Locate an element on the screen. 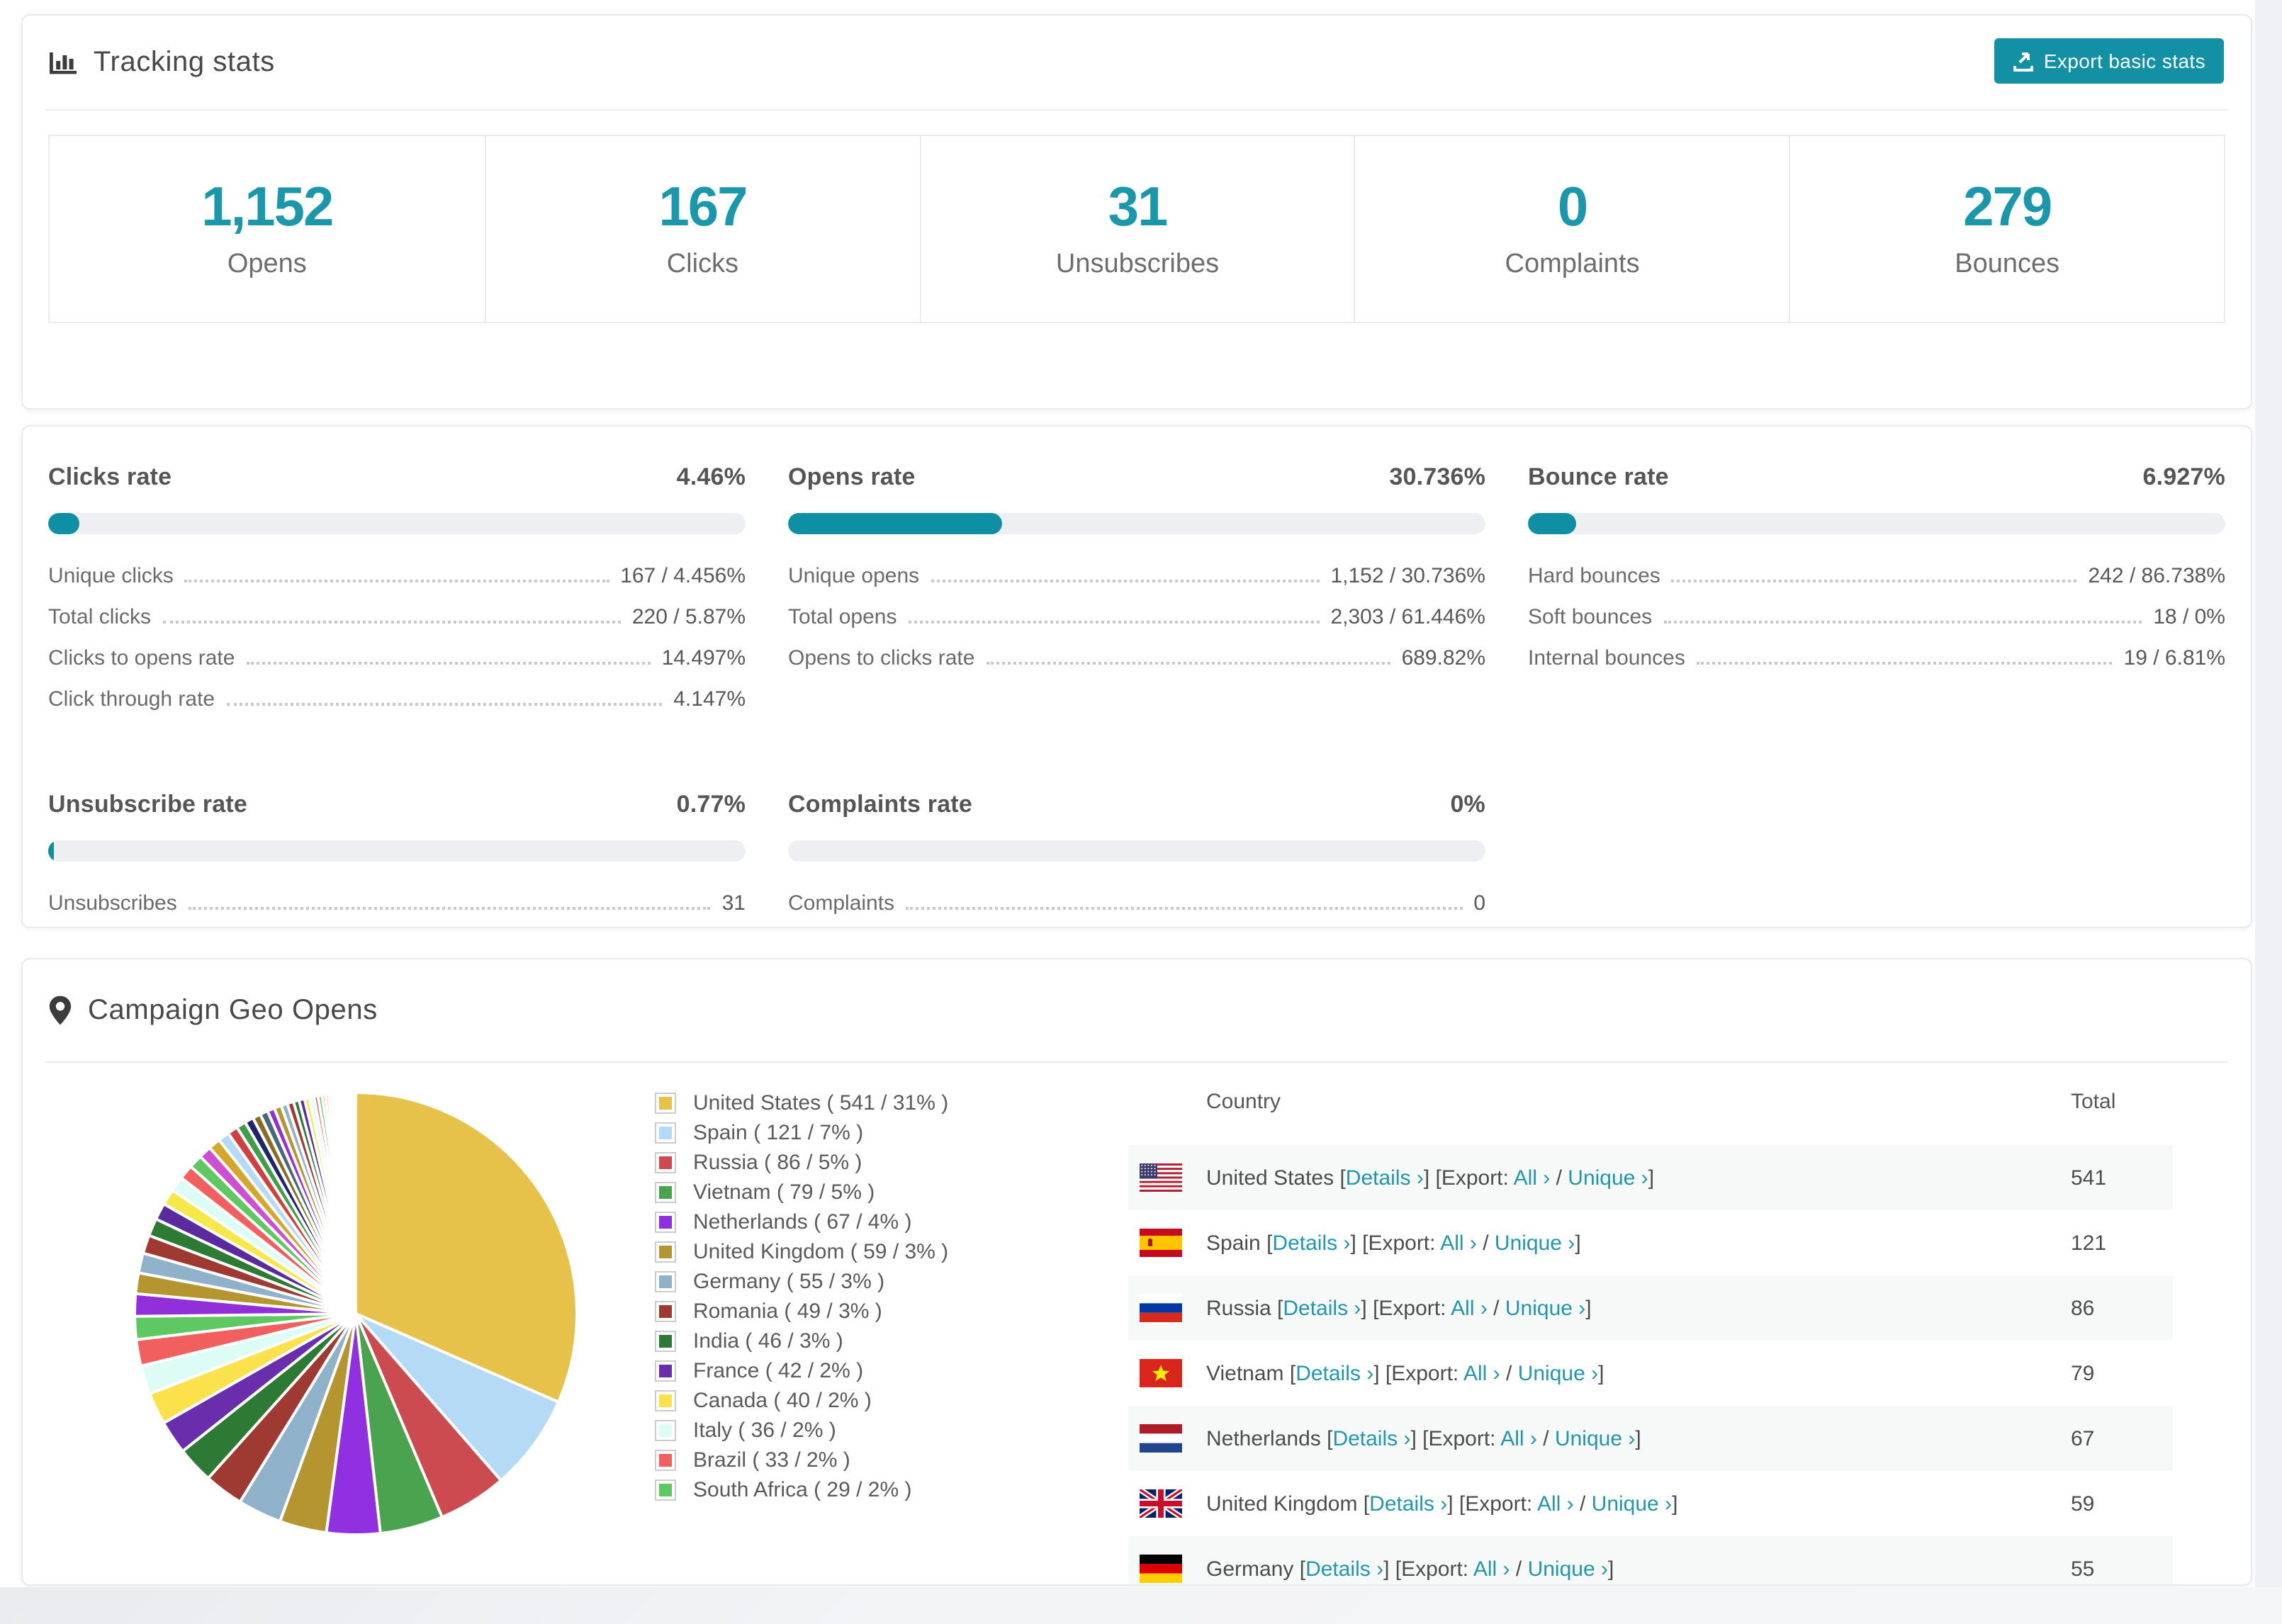 The height and width of the screenshot is (1624, 2282). total-cell: 55 is located at coordinates (2083, 1569).